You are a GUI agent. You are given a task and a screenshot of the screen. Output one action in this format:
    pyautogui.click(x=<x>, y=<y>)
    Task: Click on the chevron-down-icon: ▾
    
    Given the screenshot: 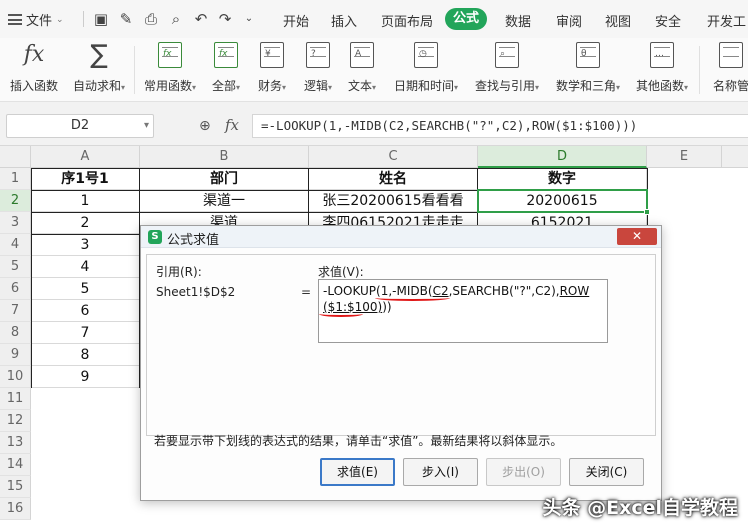 What is the action you would take?
    pyautogui.click(x=146, y=126)
    